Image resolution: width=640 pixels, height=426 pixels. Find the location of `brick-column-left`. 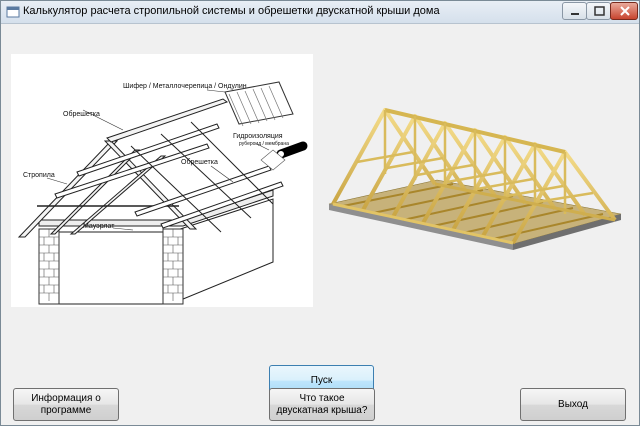

brick-column-left is located at coordinates (49, 266).